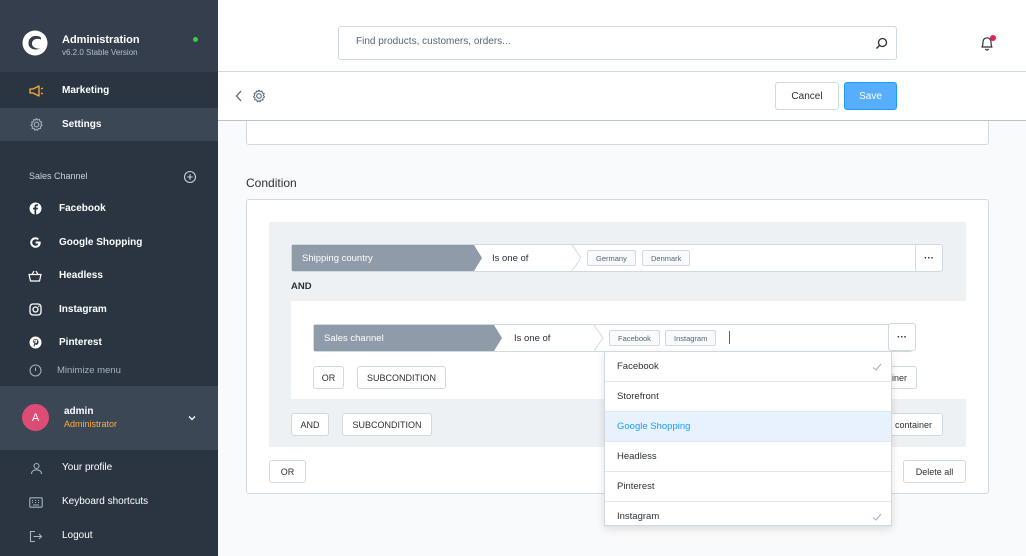 The image size is (1026, 556). I want to click on megaphone-icon, so click(36, 91).